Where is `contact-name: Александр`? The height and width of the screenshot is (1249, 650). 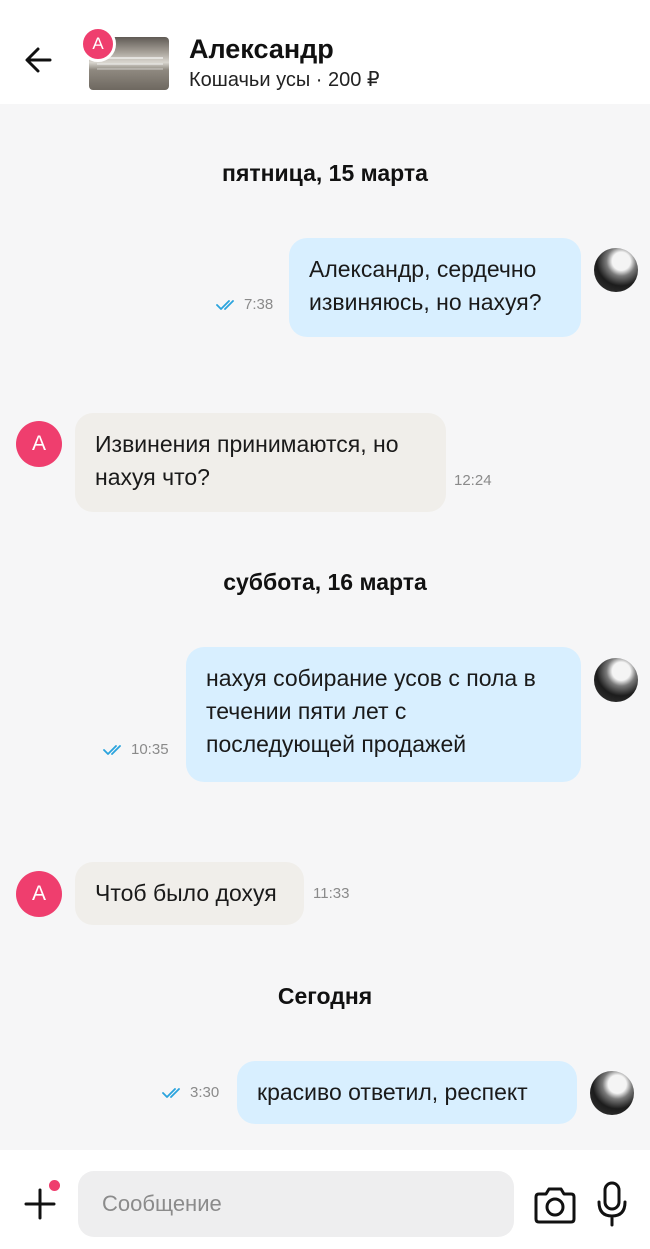
contact-name: Александр is located at coordinates (261, 49).